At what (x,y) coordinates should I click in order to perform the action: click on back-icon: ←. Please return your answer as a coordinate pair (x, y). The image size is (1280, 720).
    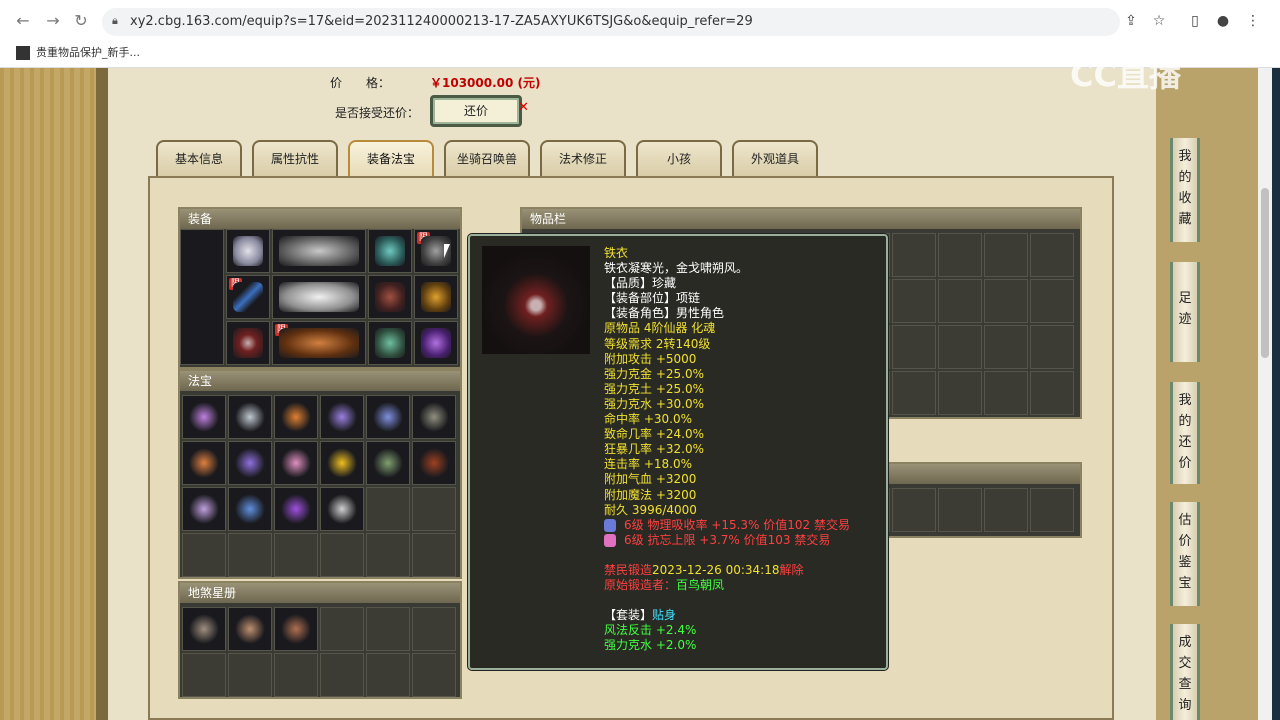
    Looking at the image, I should click on (23, 21).